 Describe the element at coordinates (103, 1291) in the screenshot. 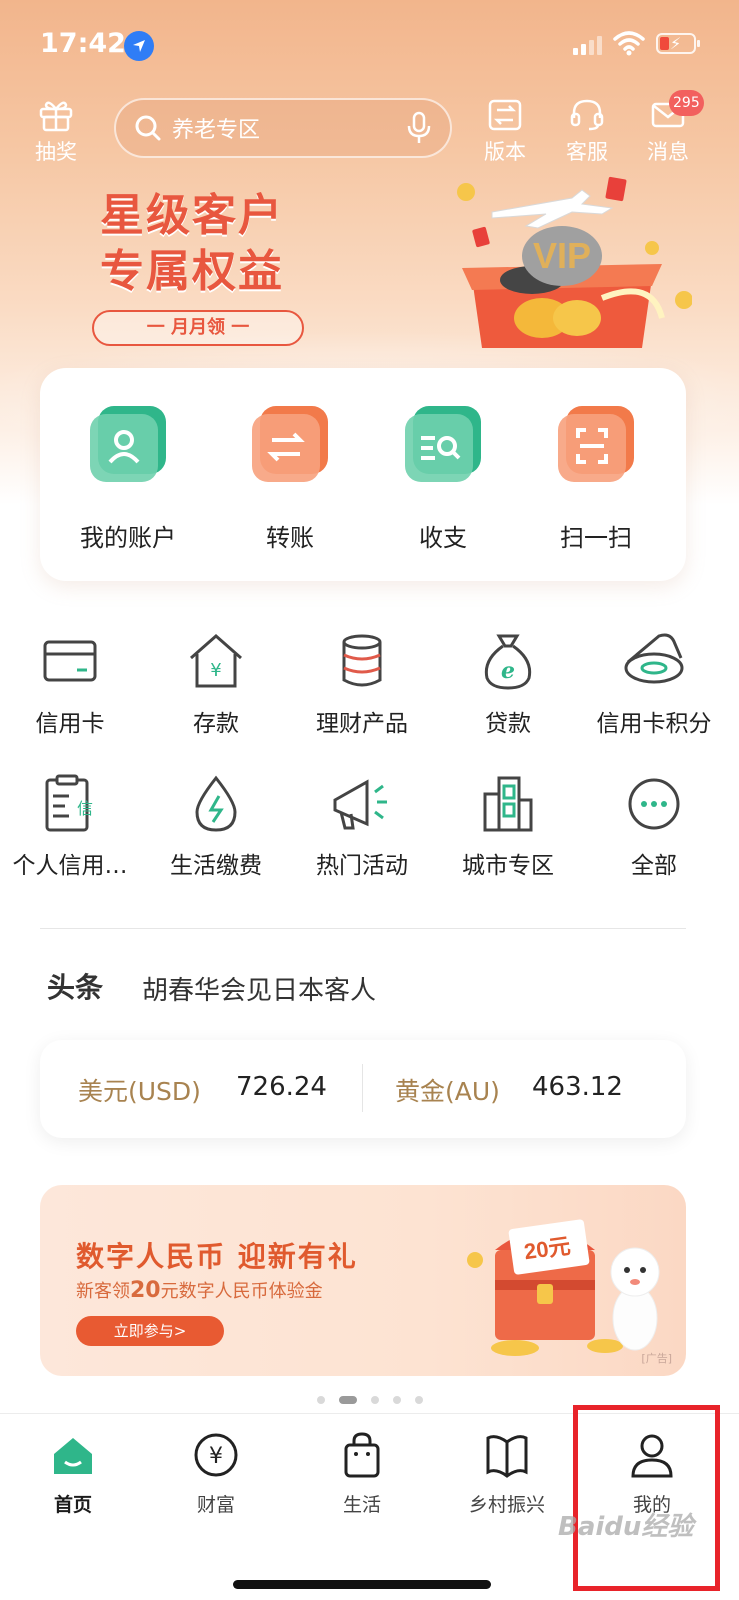

I see `ad-subtitle-pre: 新客领` at that location.